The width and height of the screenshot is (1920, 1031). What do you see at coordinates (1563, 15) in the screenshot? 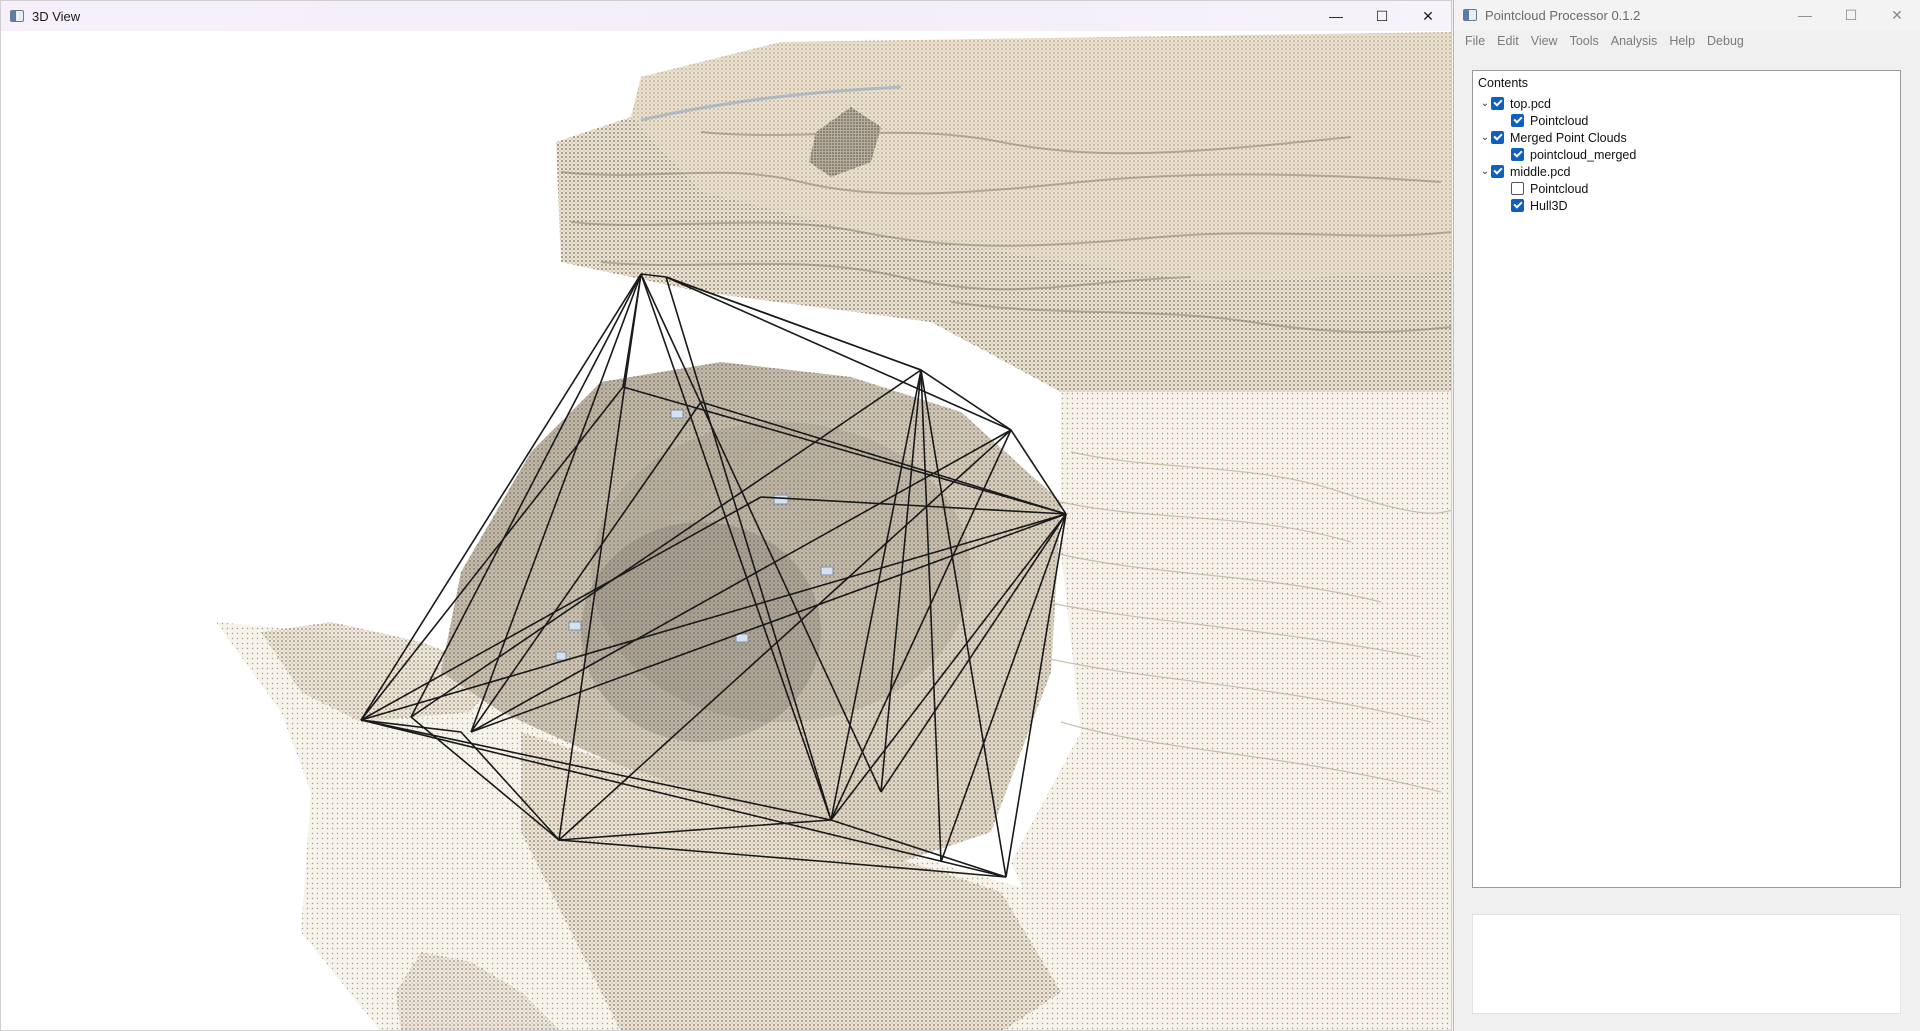
I see `processor-title: Pointcloud Processor 0.1.2` at bounding box center [1563, 15].